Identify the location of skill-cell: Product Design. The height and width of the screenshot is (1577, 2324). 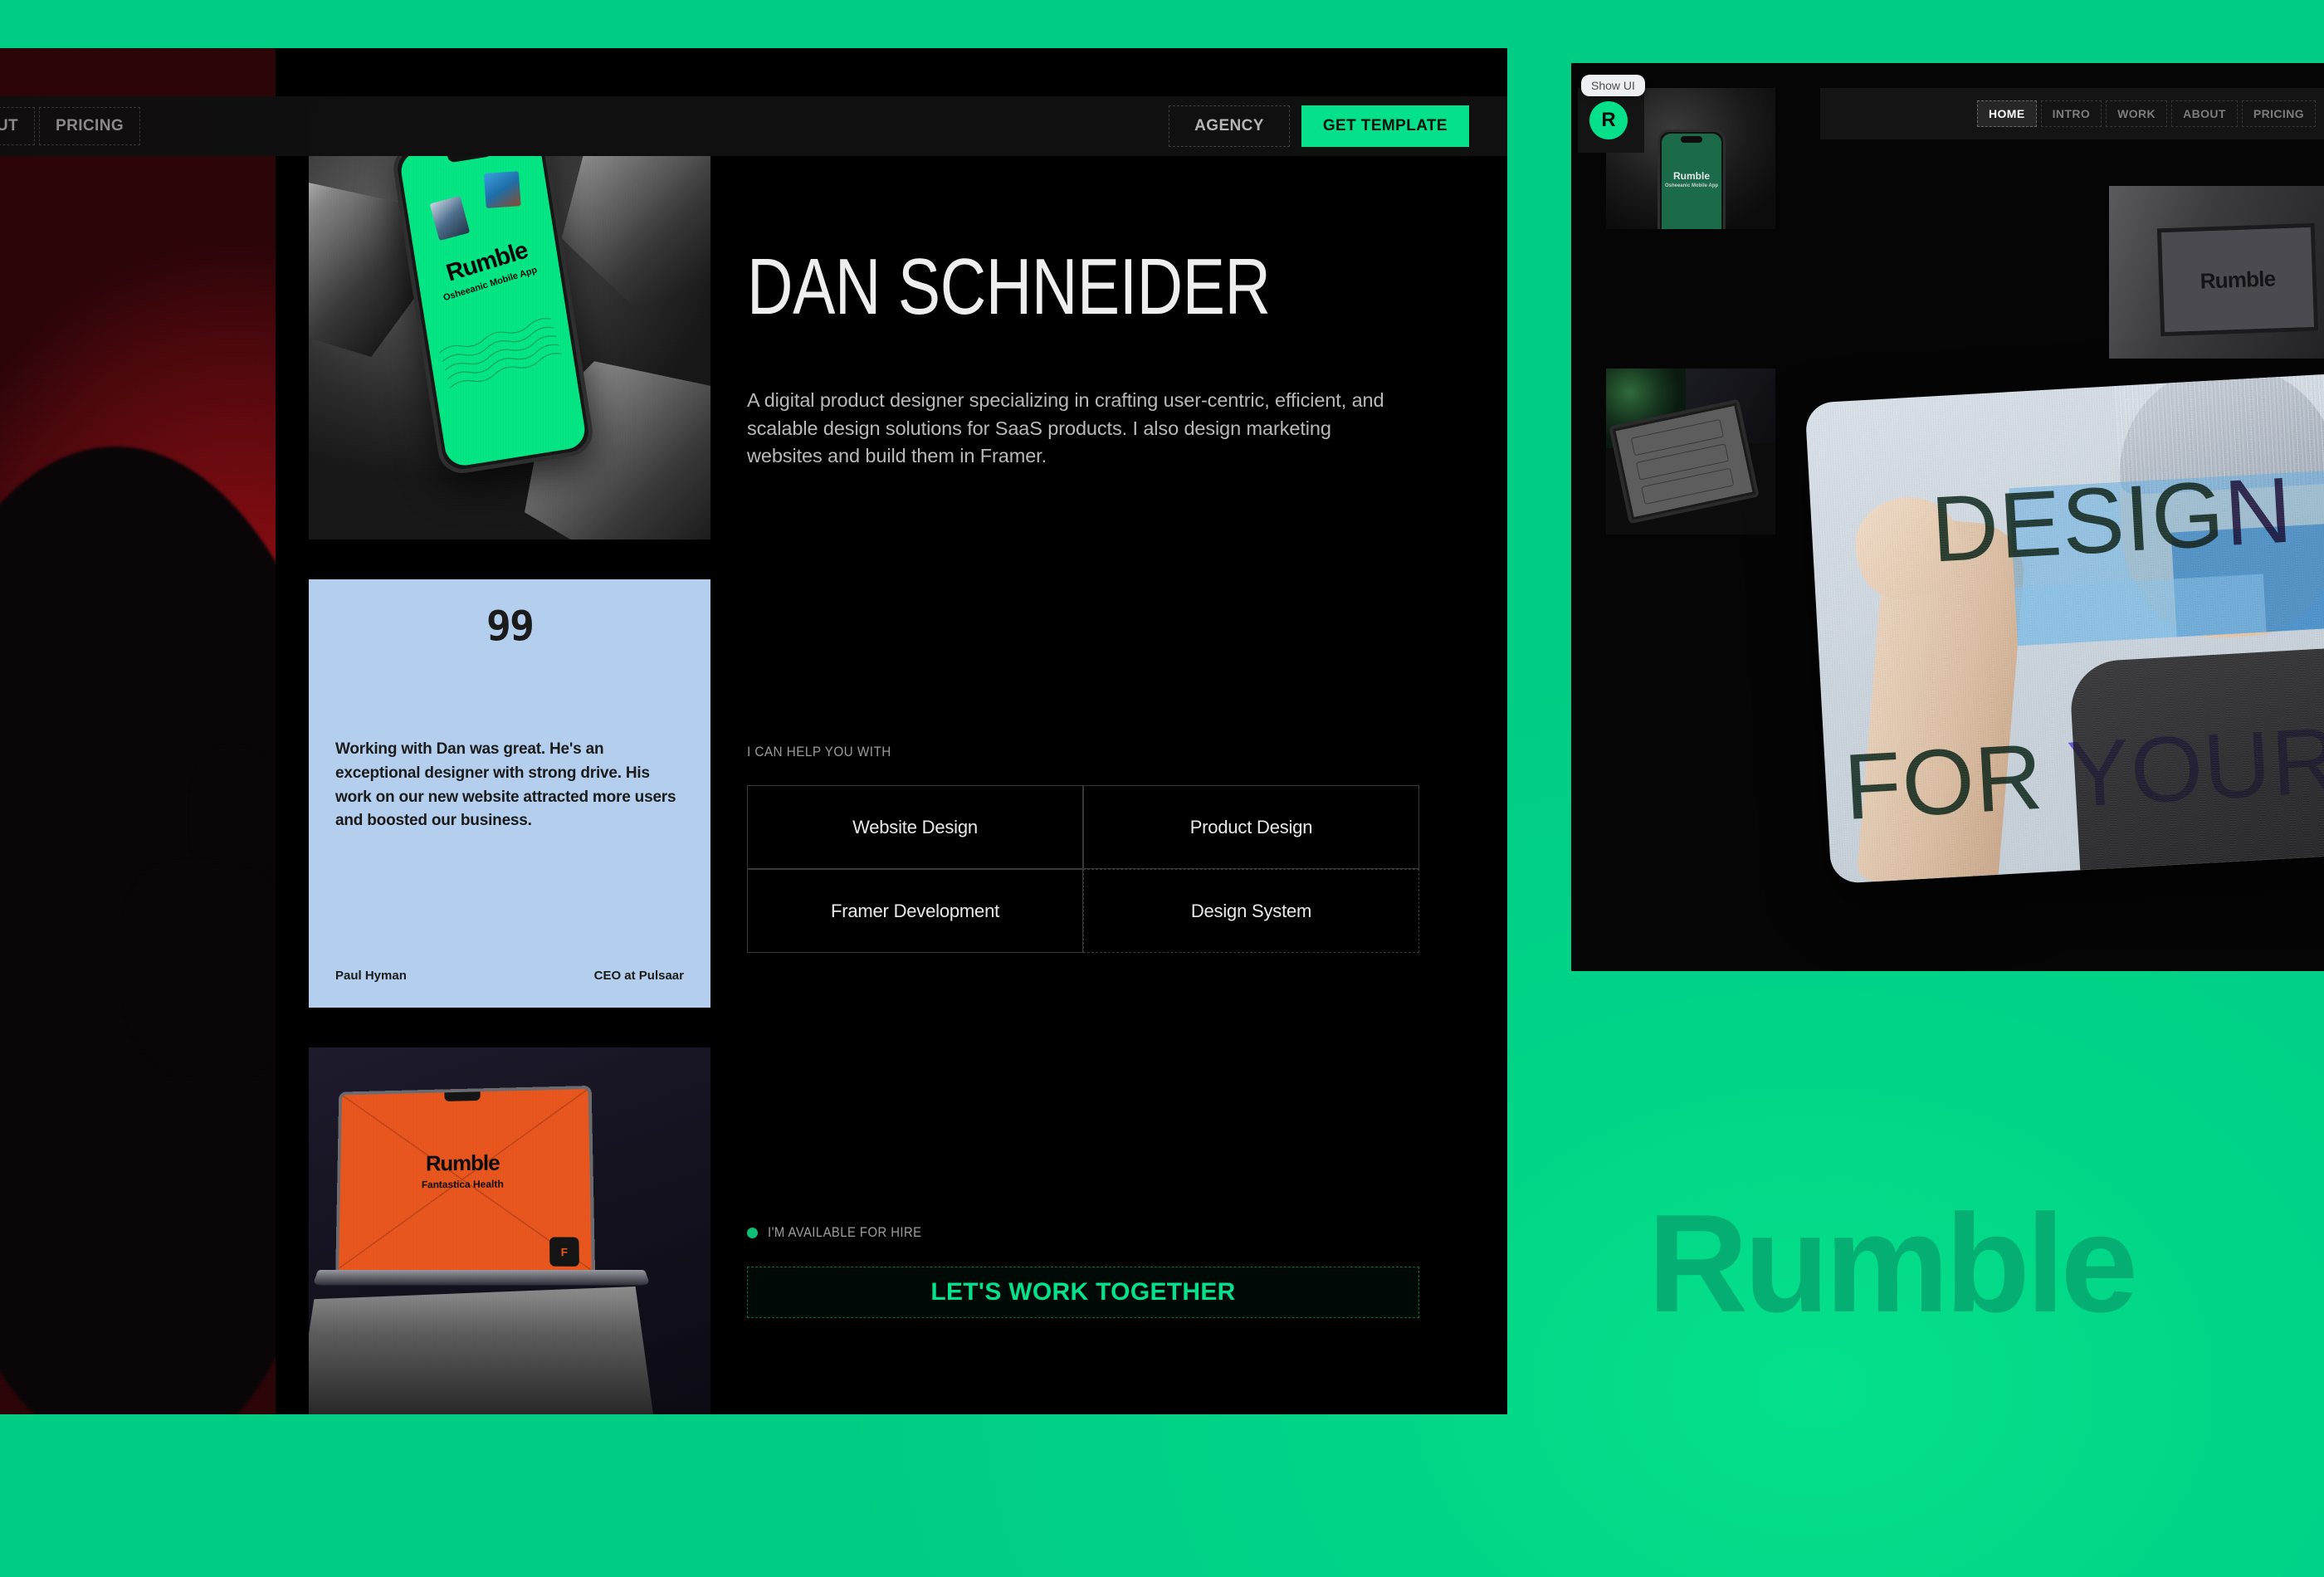
(1251, 827).